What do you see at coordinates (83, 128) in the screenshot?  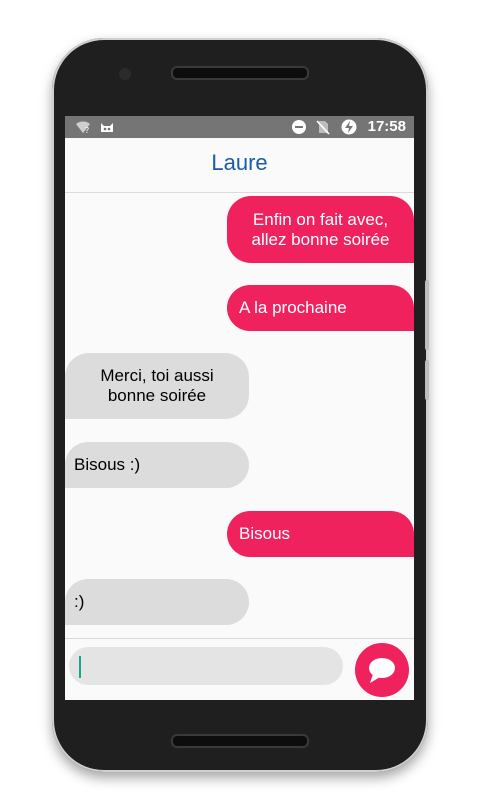 I see `wifi-unknown-icon: ?` at bounding box center [83, 128].